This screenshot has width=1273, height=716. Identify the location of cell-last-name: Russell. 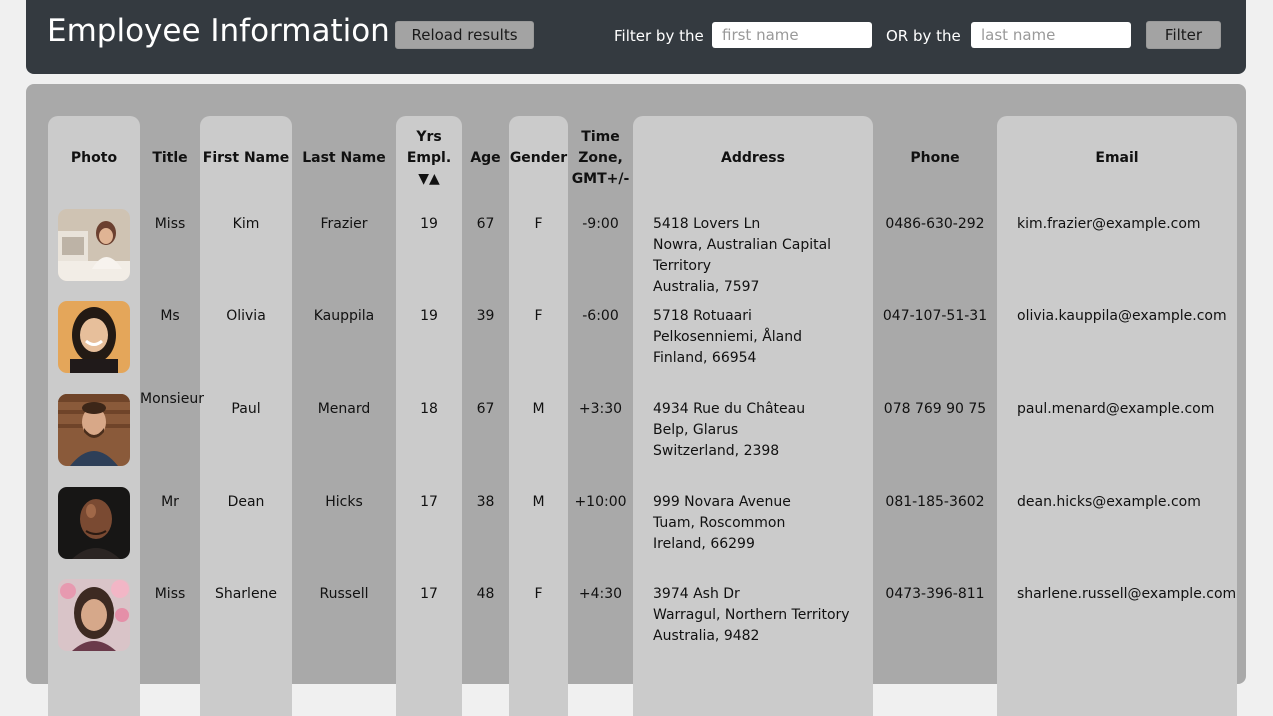
(344, 594).